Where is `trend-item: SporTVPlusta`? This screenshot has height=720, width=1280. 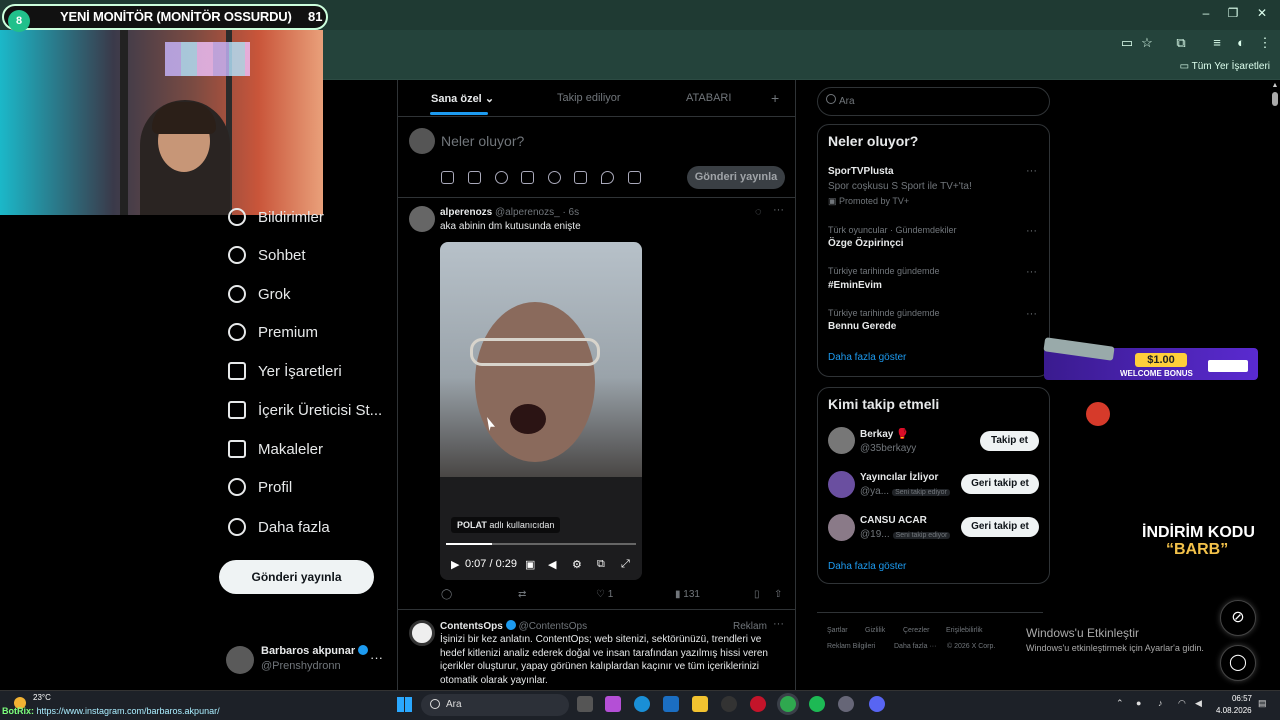
trend-item: SporTVPlusta is located at coordinates (861, 171).